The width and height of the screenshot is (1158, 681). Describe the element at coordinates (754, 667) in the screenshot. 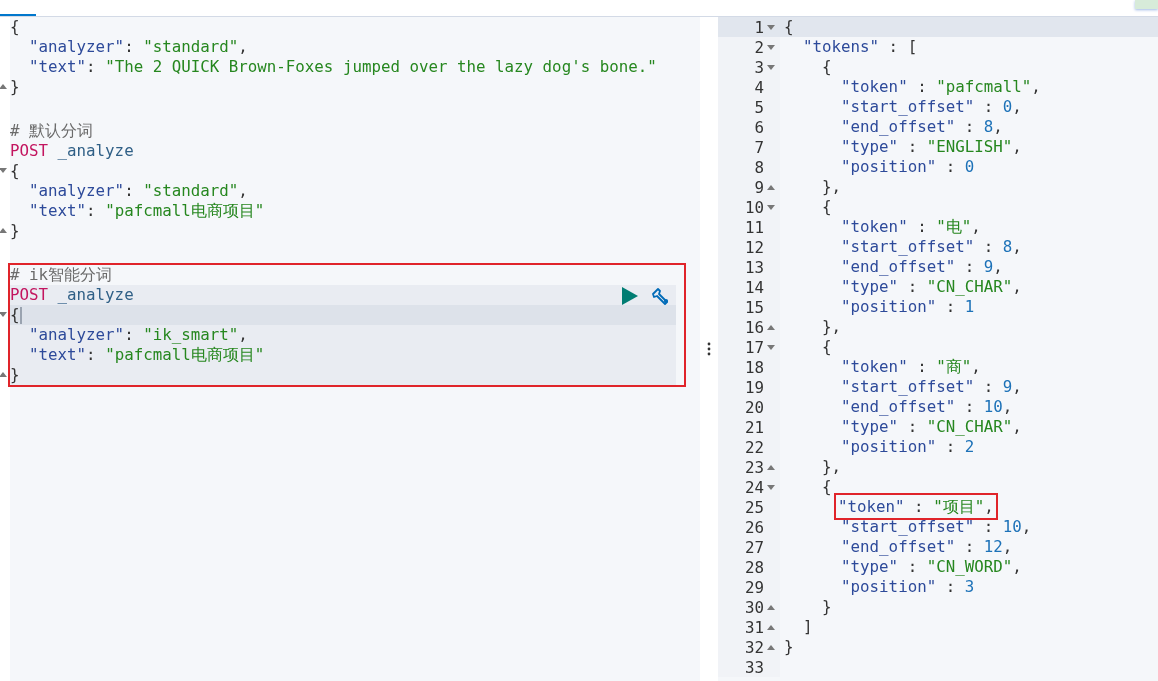

I see `line-number: 33` at that location.